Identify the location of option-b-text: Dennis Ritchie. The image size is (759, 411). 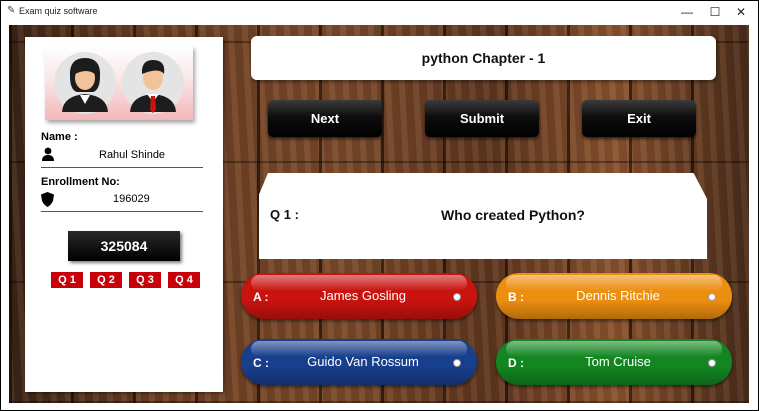
(618, 295).